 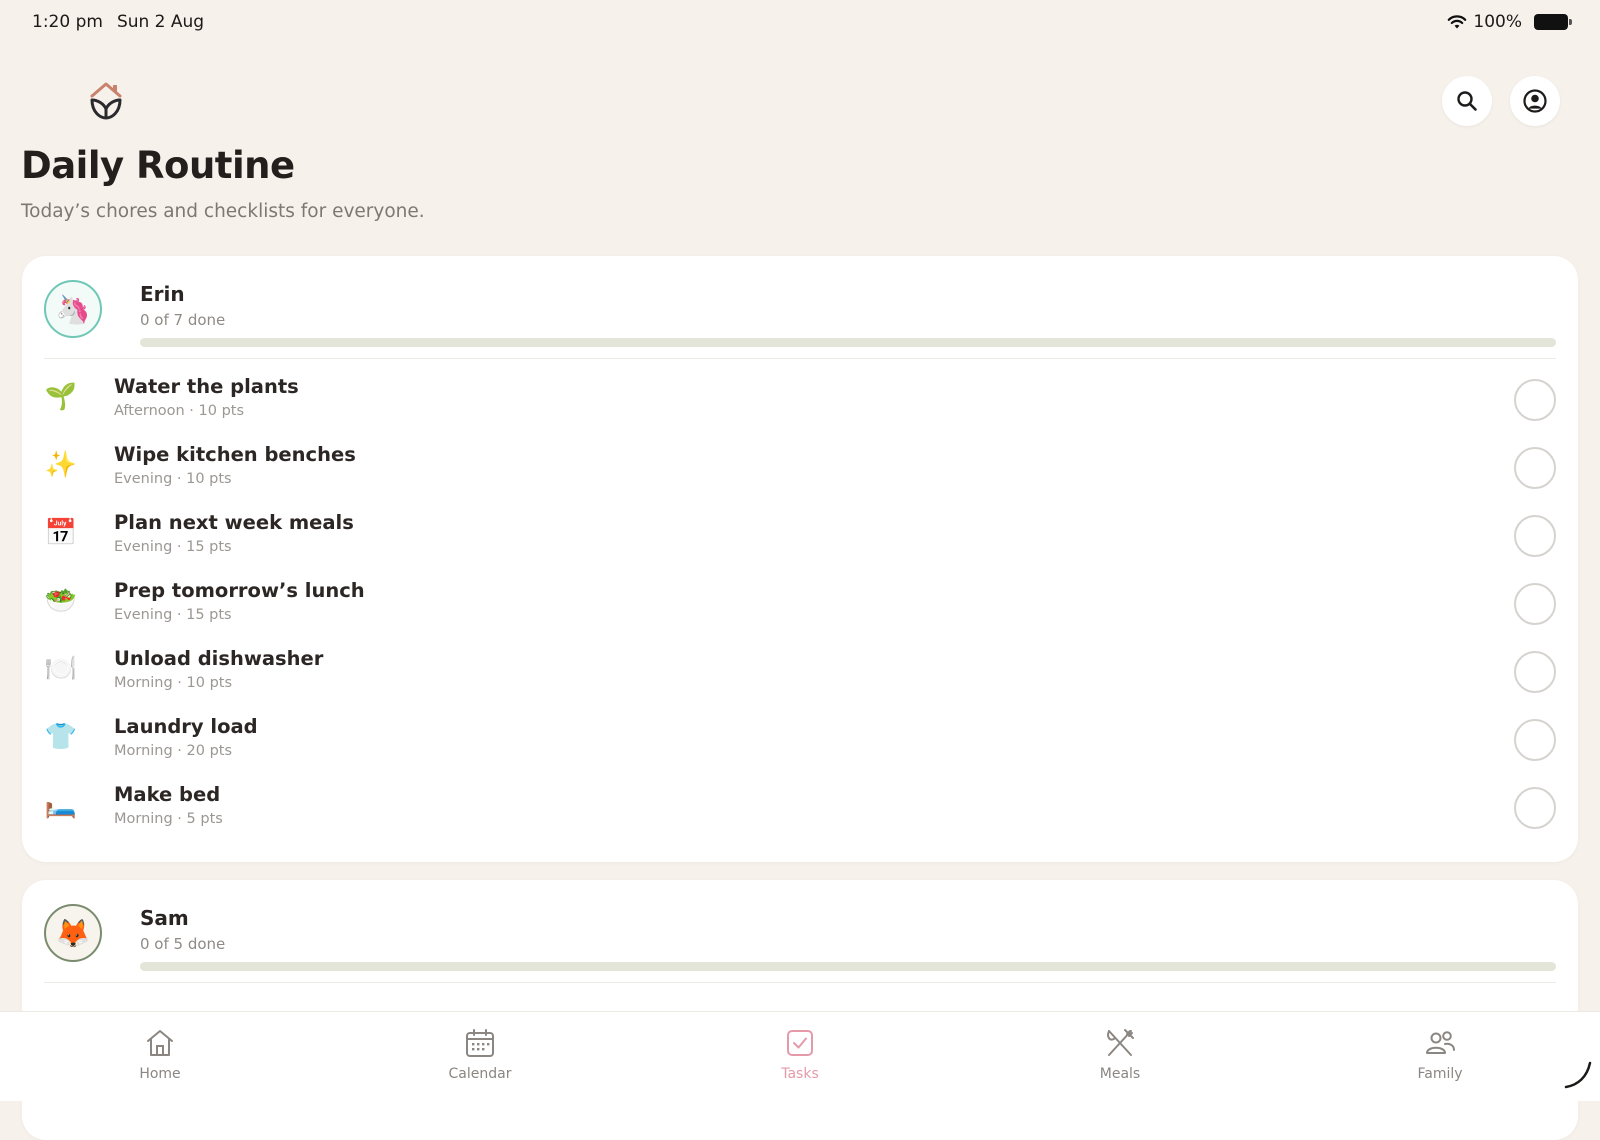 I want to click on tab-meals: Meals, so click(x=1120, y=1056).